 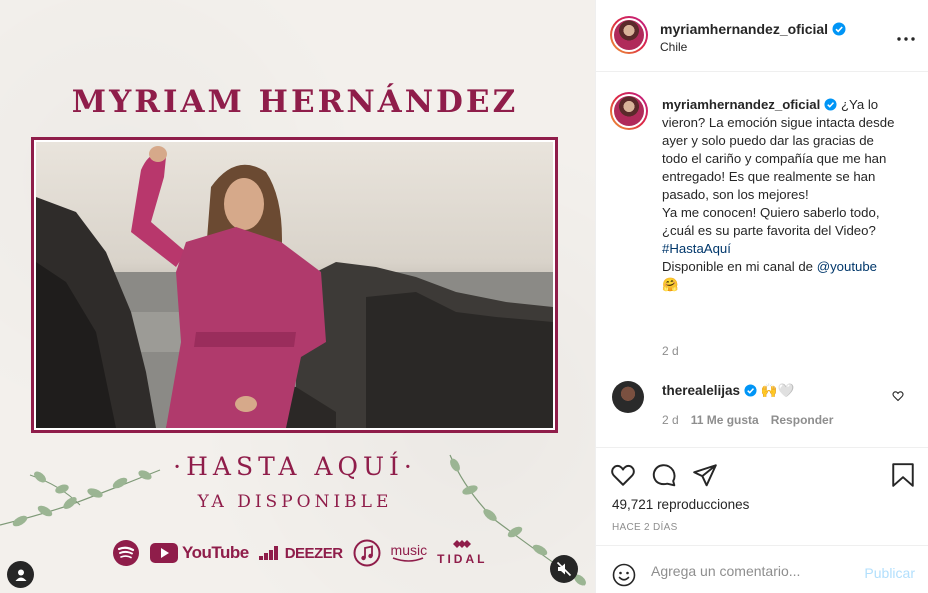 I want to click on emoji-button, so click(x=624, y=577).